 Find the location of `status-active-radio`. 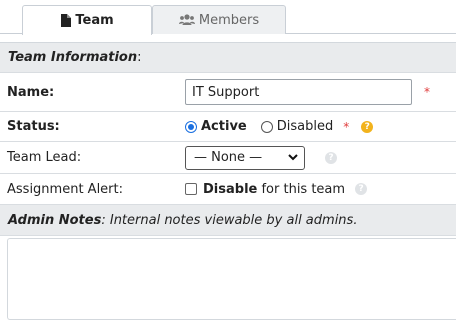

status-active-radio is located at coordinates (191, 126).